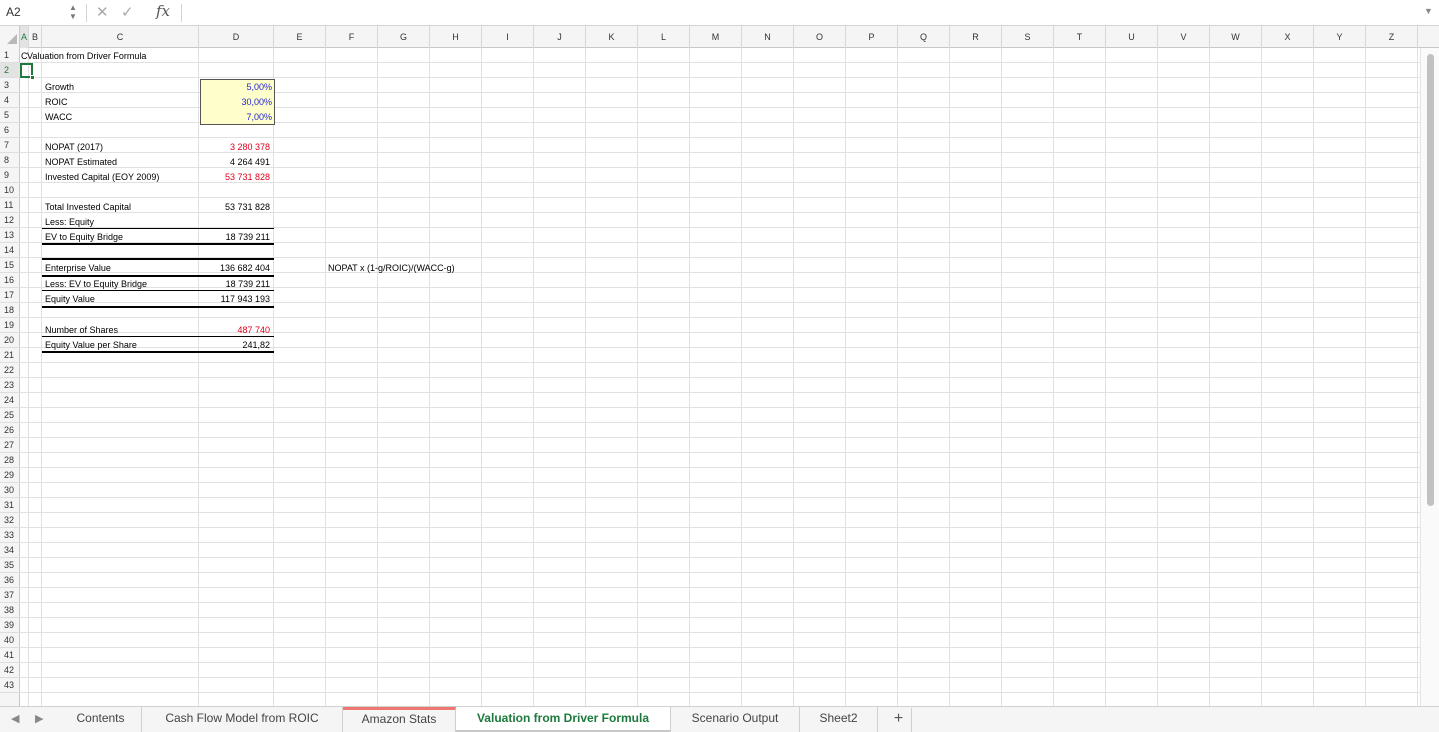  What do you see at coordinates (1428, 11) in the screenshot?
I see `chevron-down-icon: ▼` at bounding box center [1428, 11].